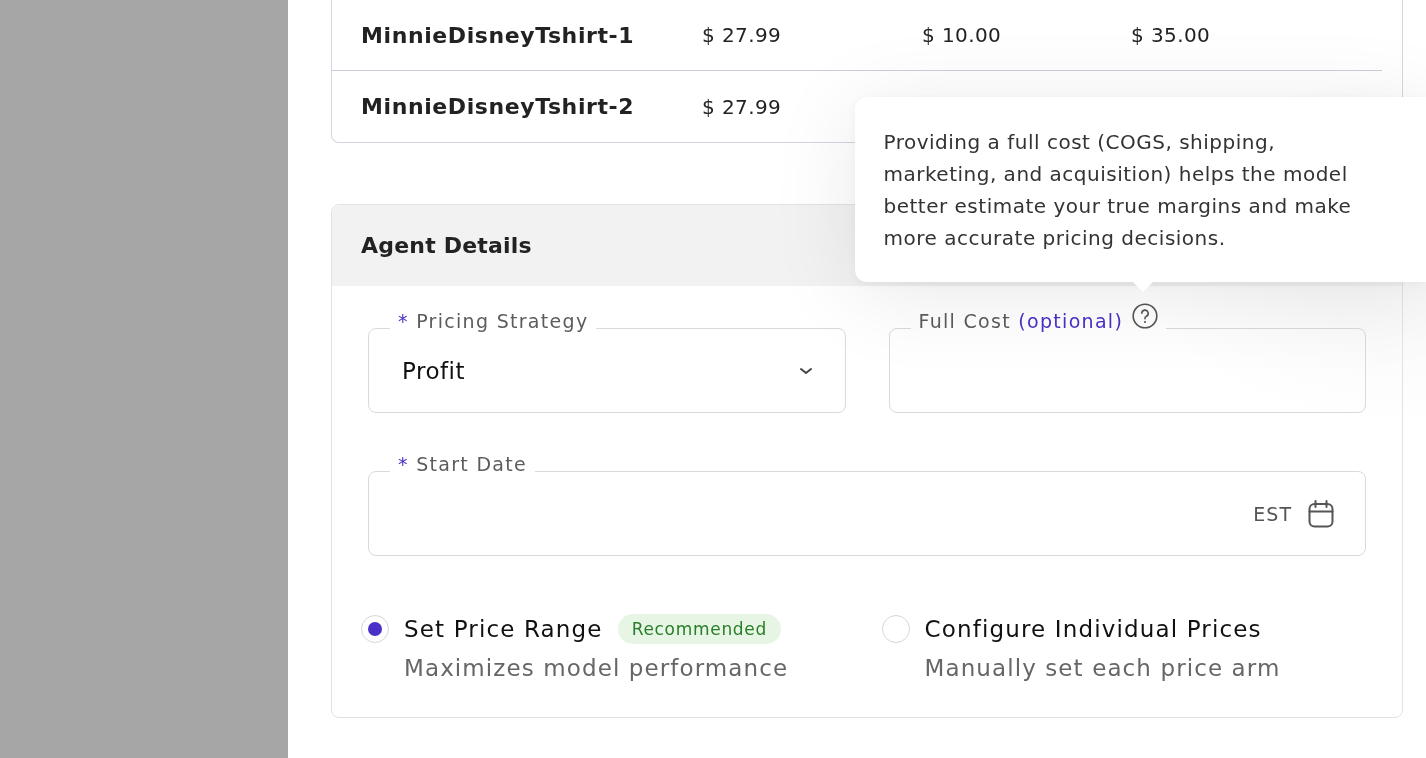  I want to click on price-value: $ 10.00, so click(962, 35).